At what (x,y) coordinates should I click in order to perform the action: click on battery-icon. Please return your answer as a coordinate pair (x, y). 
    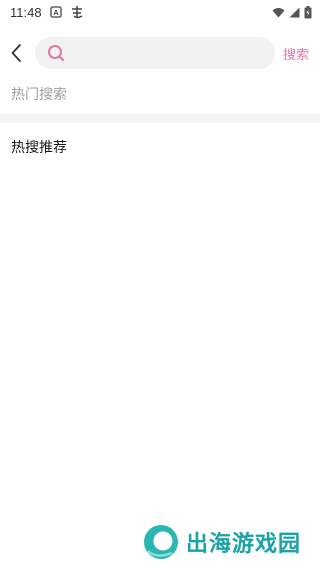
    Looking at the image, I should click on (308, 12).